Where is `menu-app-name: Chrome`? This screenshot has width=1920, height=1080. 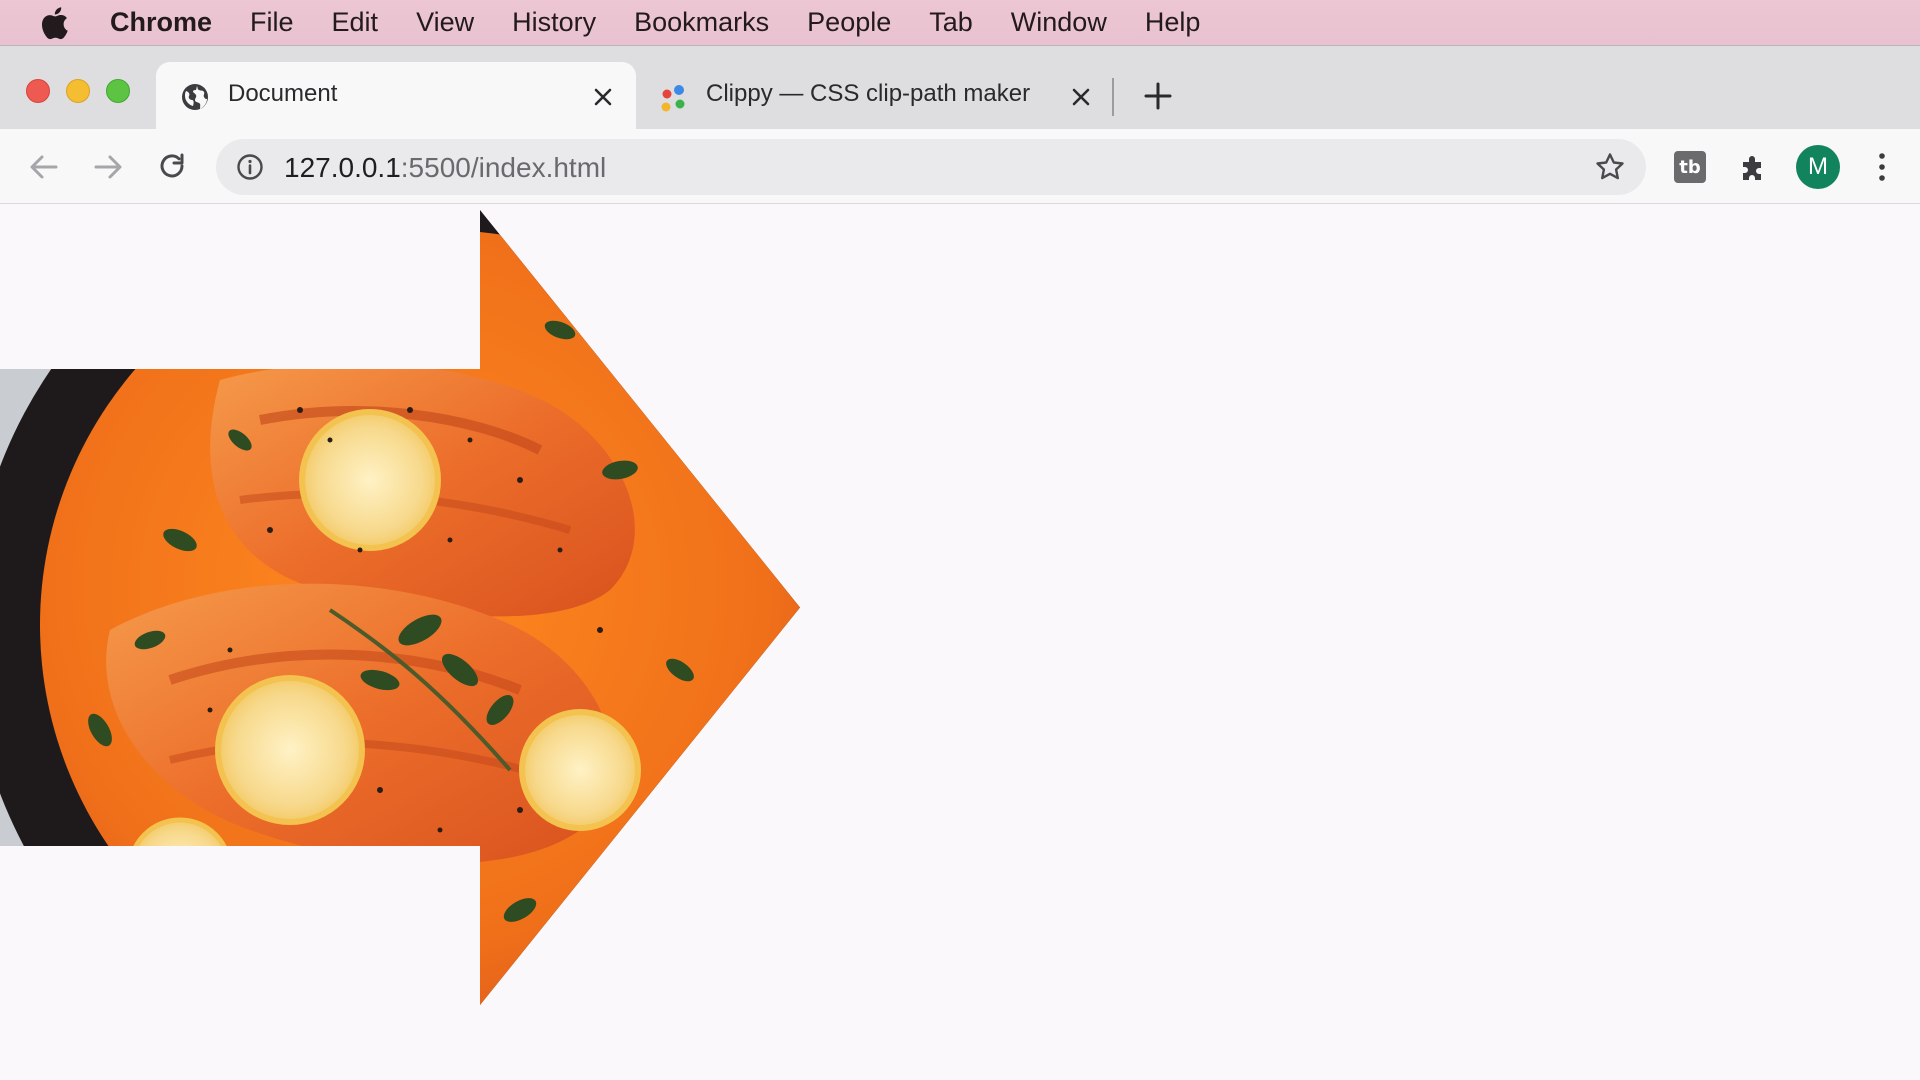 menu-app-name: Chrome is located at coordinates (161, 22).